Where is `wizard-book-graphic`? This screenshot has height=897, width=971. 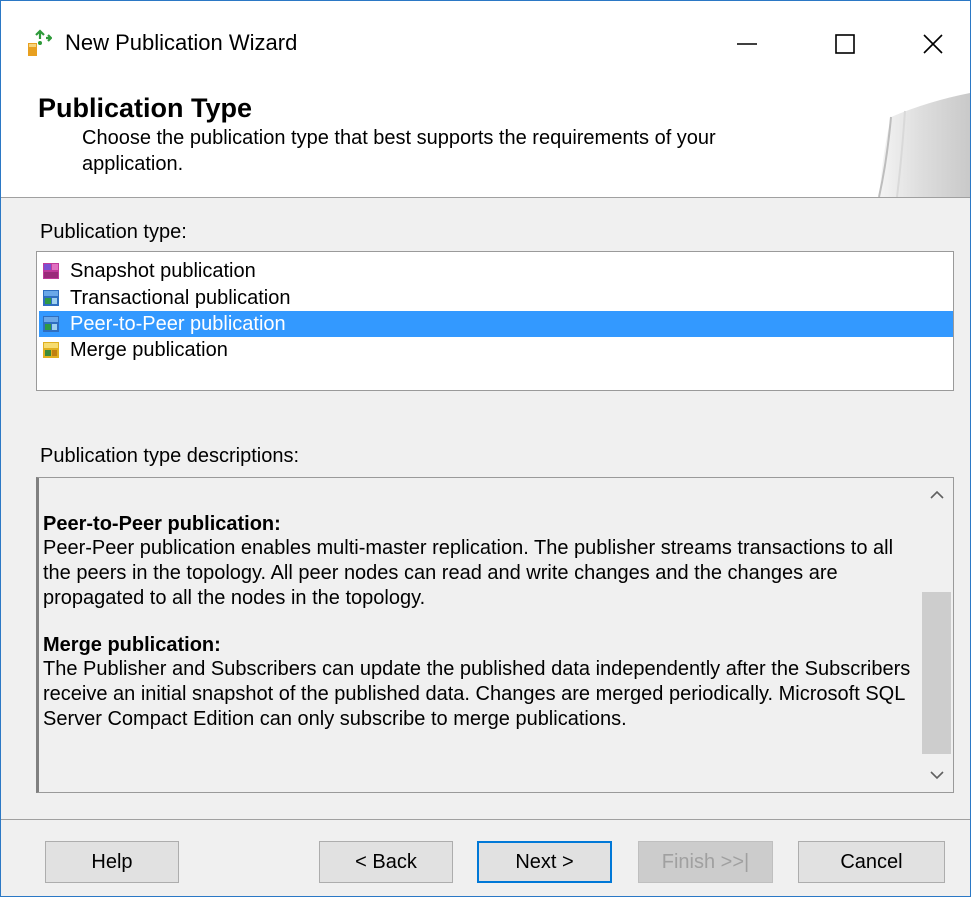
wizard-book-graphic is located at coordinates (924, 145).